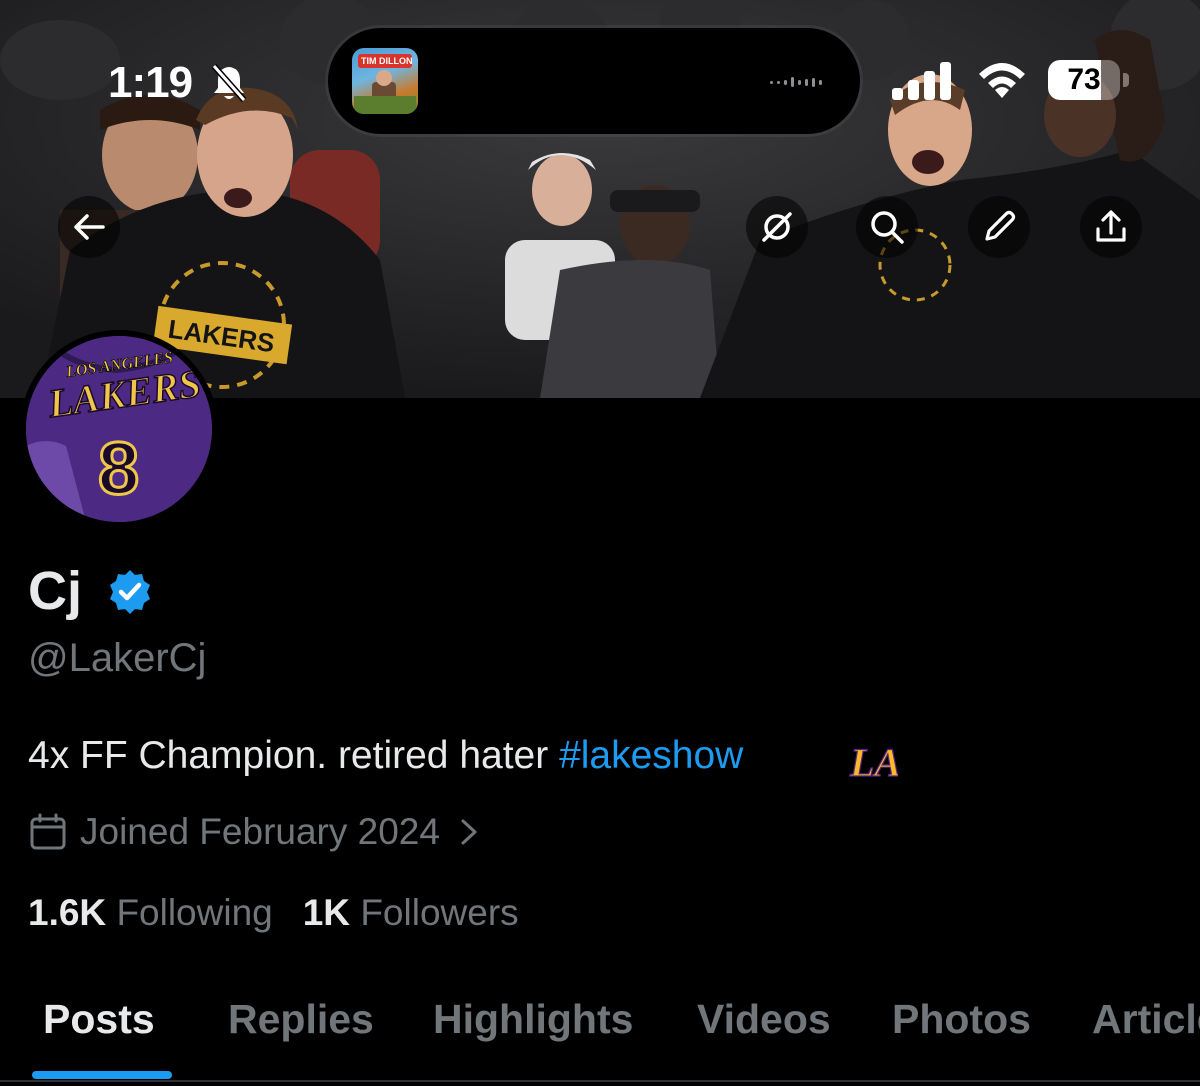  Describe the element at coordinates (385, 81) in the screenshot. I see `podcast-artwork: TIM DILLON` at that location.